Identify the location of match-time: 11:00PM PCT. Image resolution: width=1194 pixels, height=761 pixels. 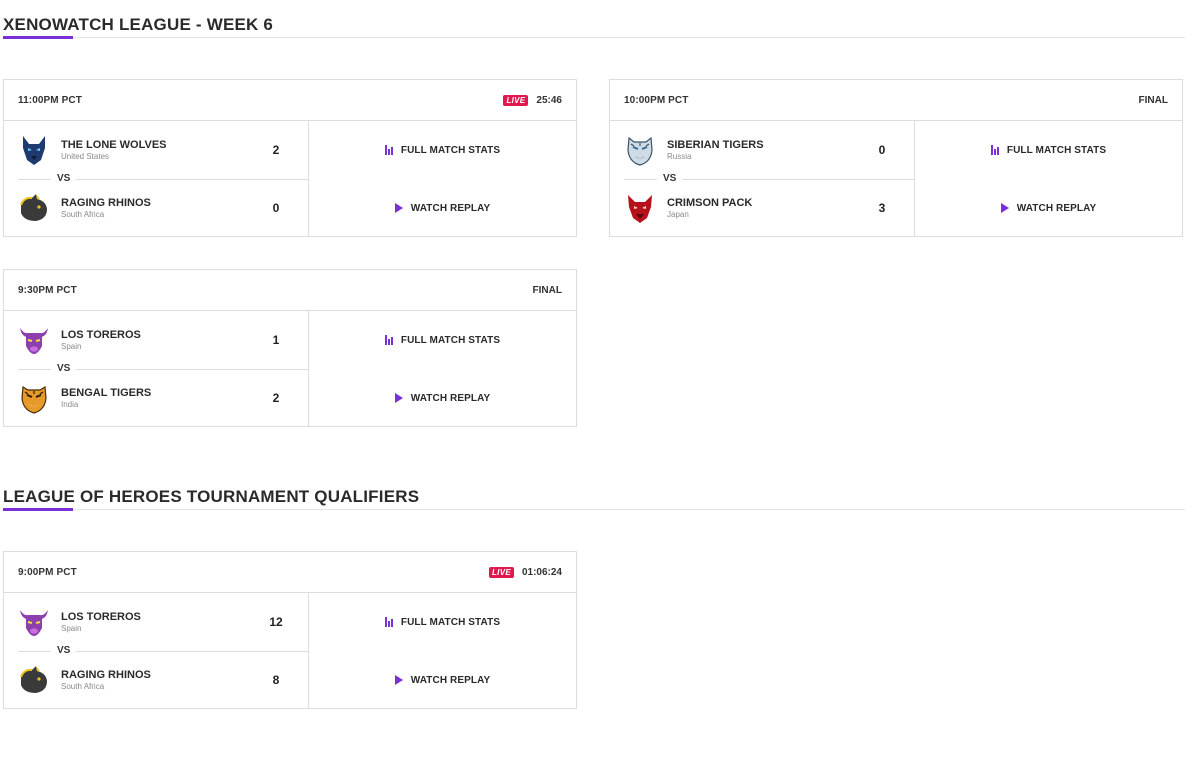
(50, 100).